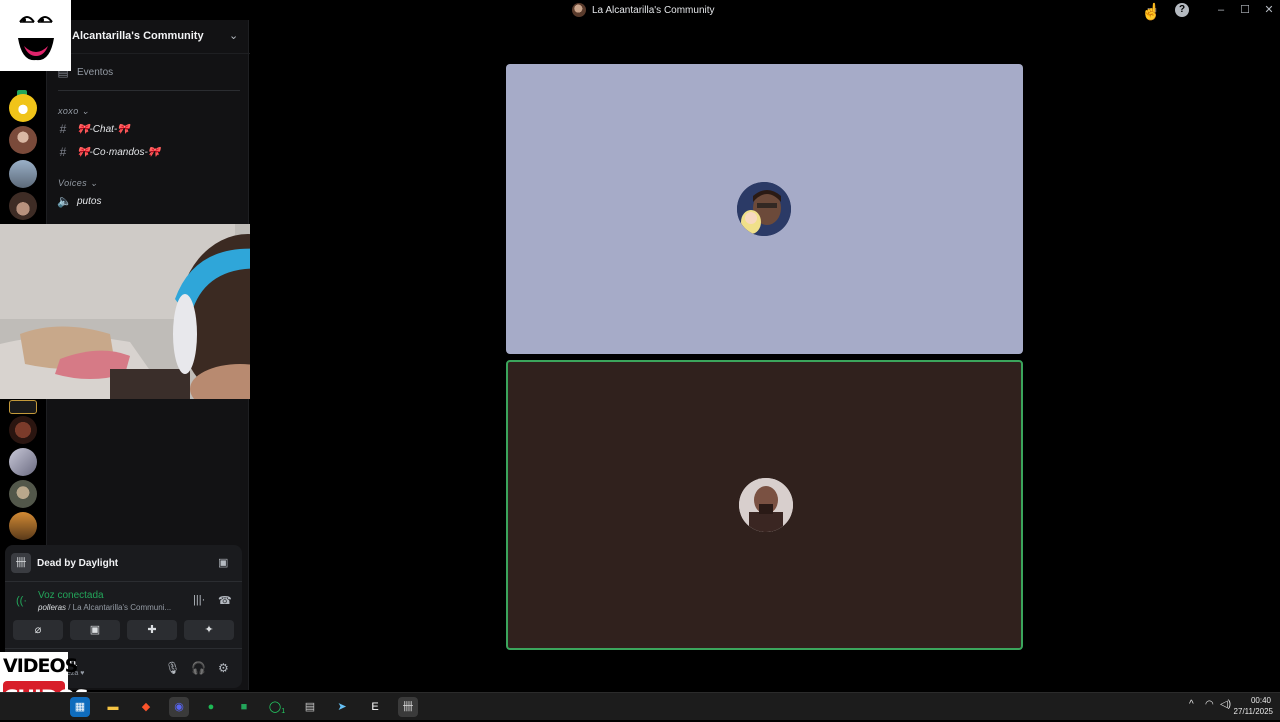 This screenshot has width=1280, height=722. I want to click on whatsapp-icon: ◯1, so click(277, 707).